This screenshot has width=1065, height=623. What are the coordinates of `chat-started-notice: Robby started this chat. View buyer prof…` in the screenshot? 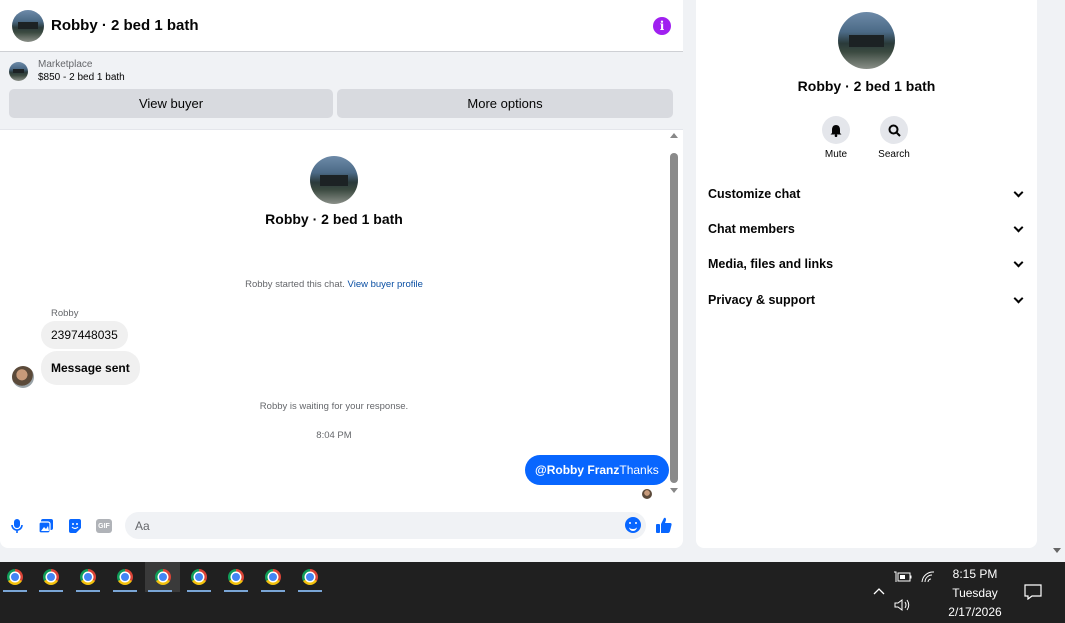 It's located at (334, 284).